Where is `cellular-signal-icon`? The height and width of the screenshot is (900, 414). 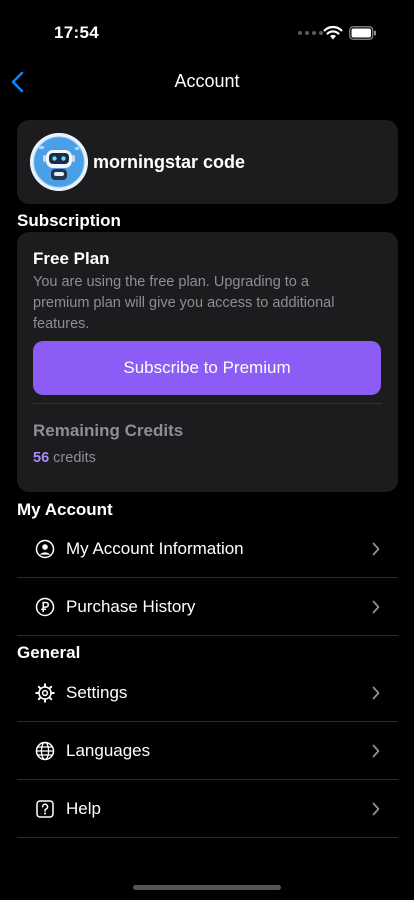
cellular-signal-icon is located at coordinates (310, 33).